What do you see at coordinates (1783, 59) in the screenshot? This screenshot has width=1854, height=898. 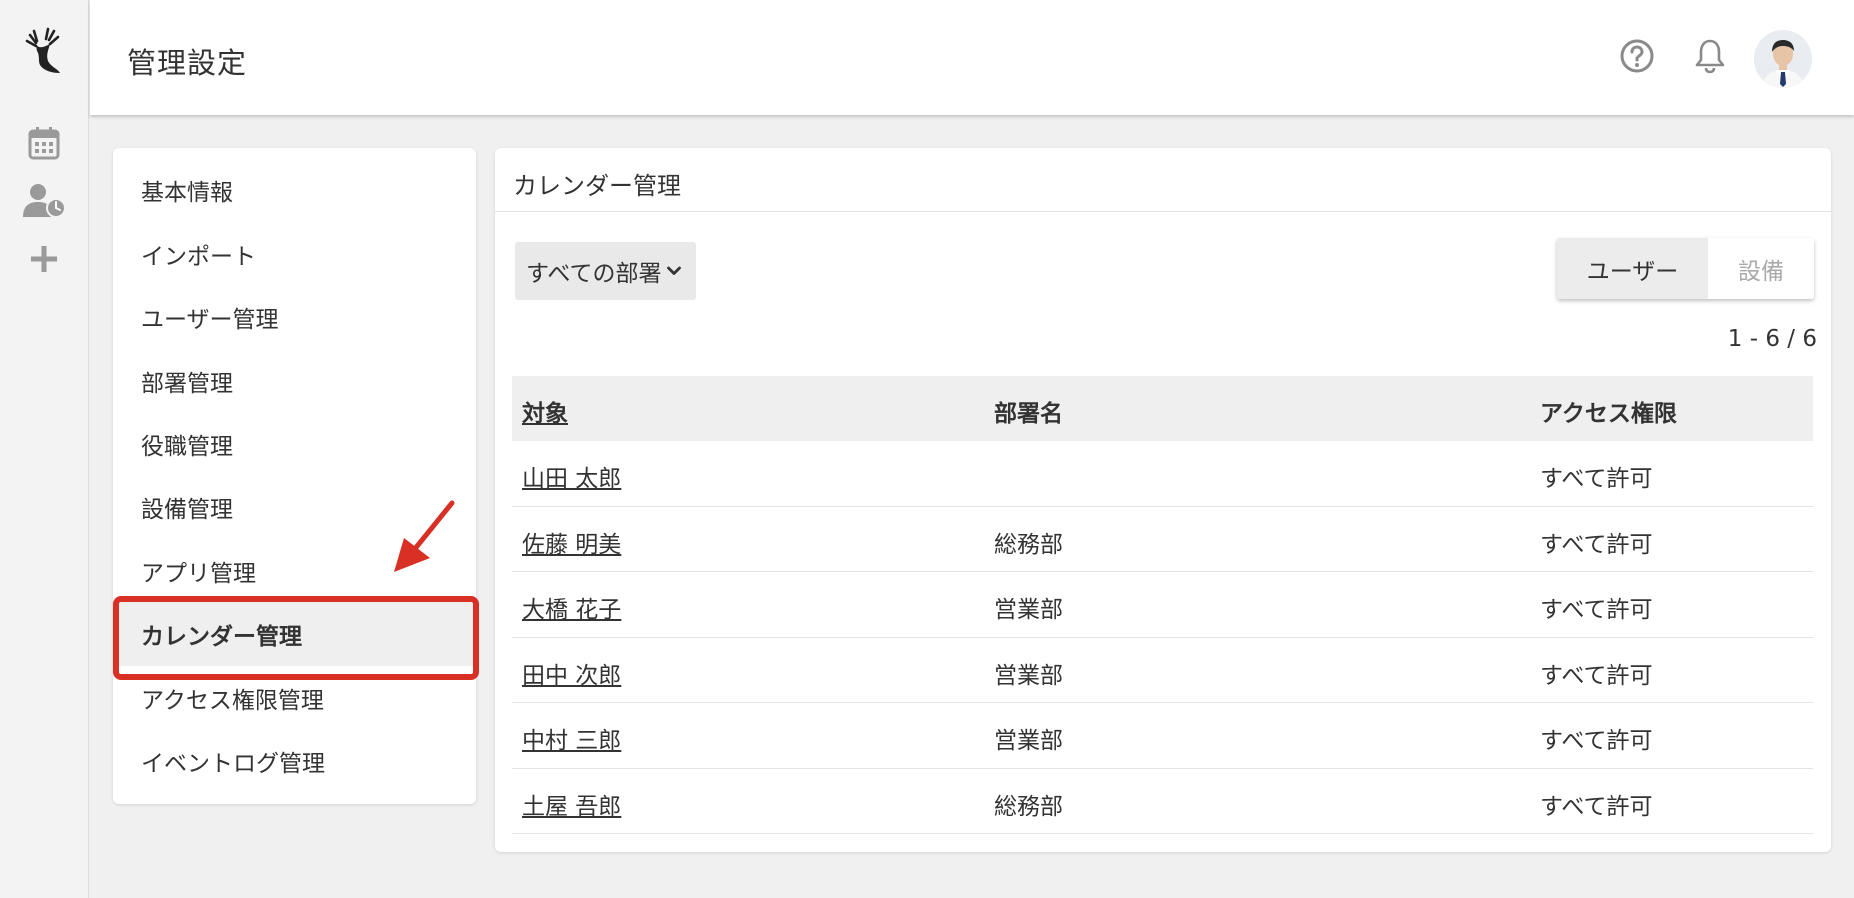 I see `avatar` at bounding box center [1783, 59].